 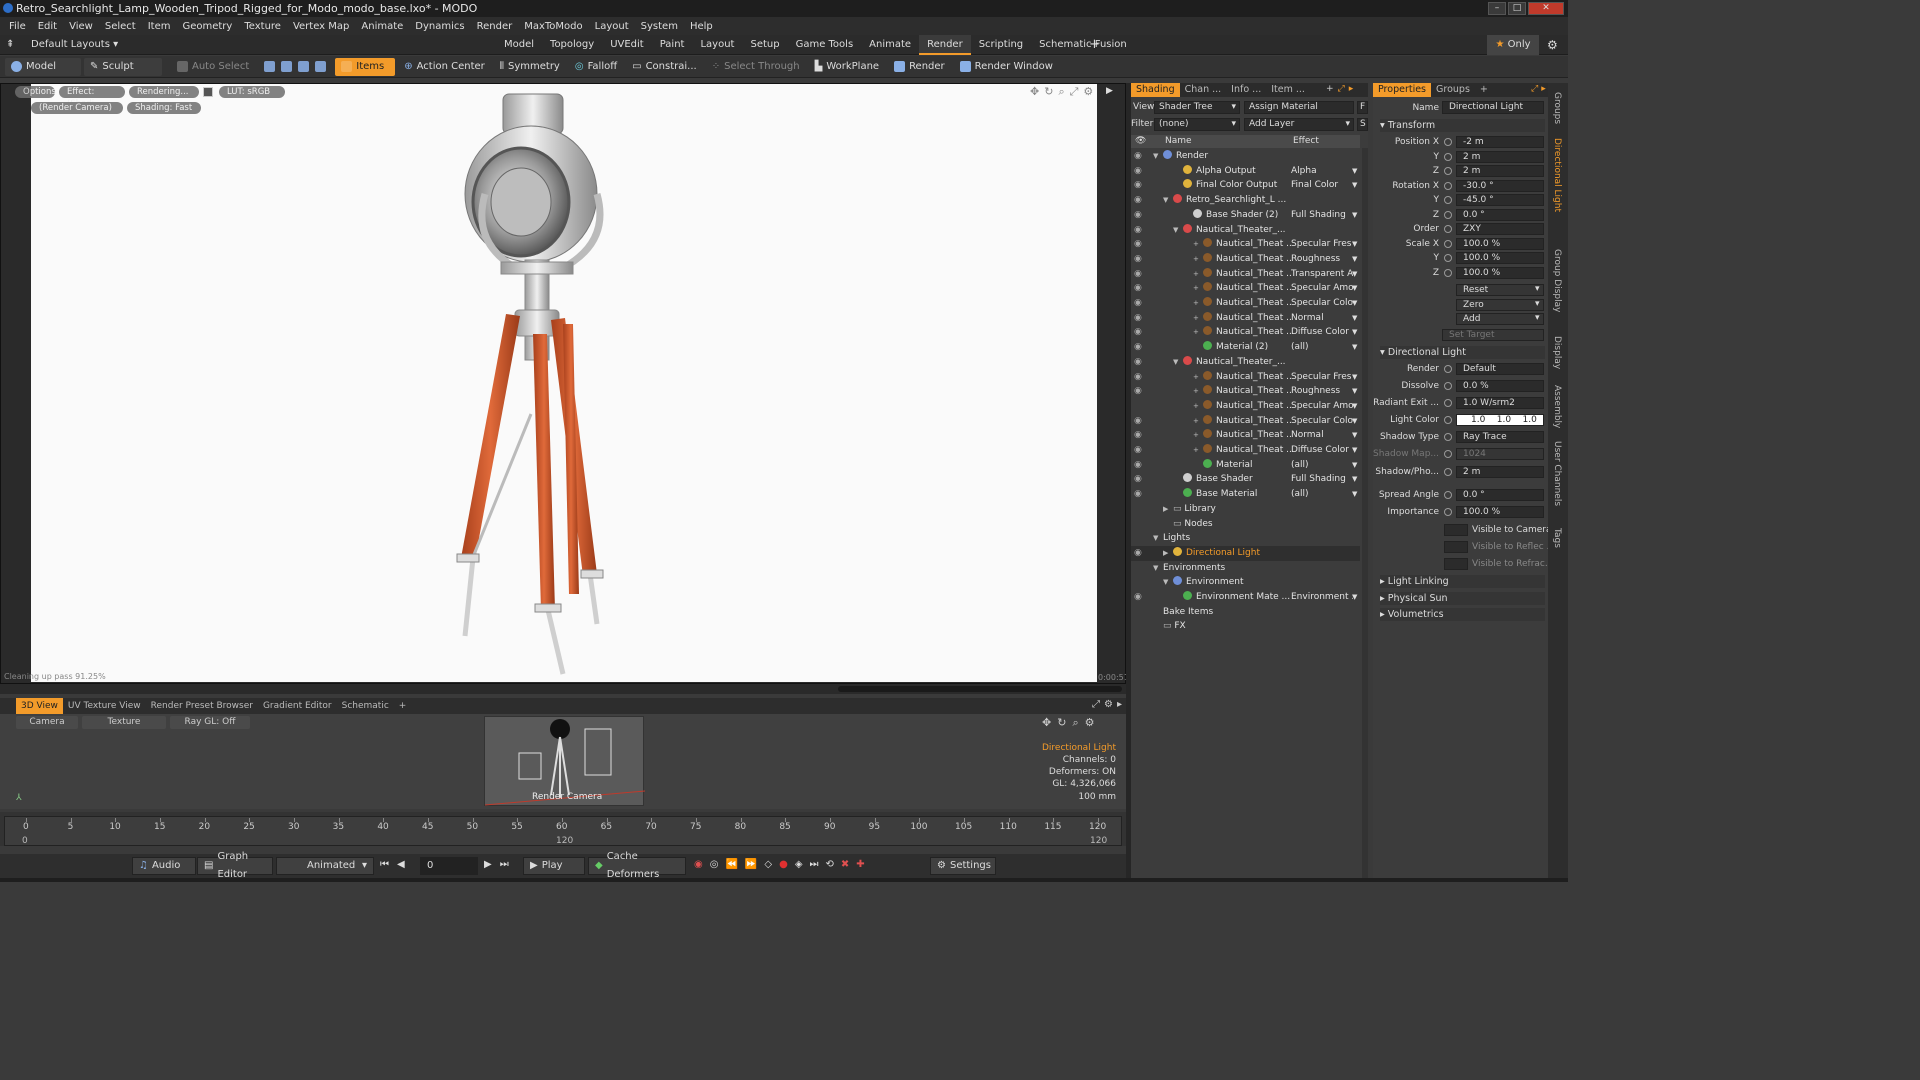 I want to click on prop-field-importance: 100.0 %, so click(x=1500, y=512).